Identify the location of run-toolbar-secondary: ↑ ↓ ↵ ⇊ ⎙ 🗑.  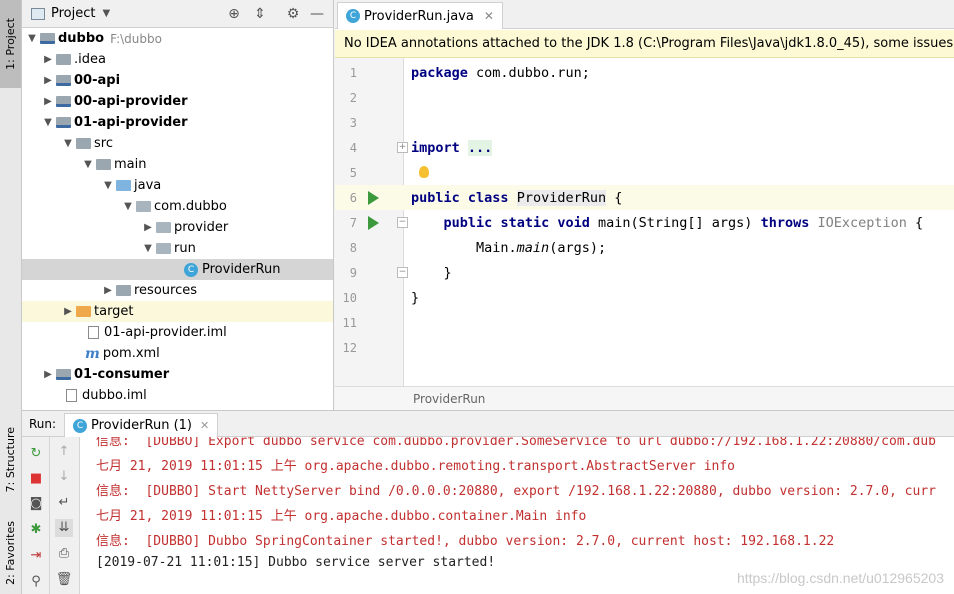
(65, 515).